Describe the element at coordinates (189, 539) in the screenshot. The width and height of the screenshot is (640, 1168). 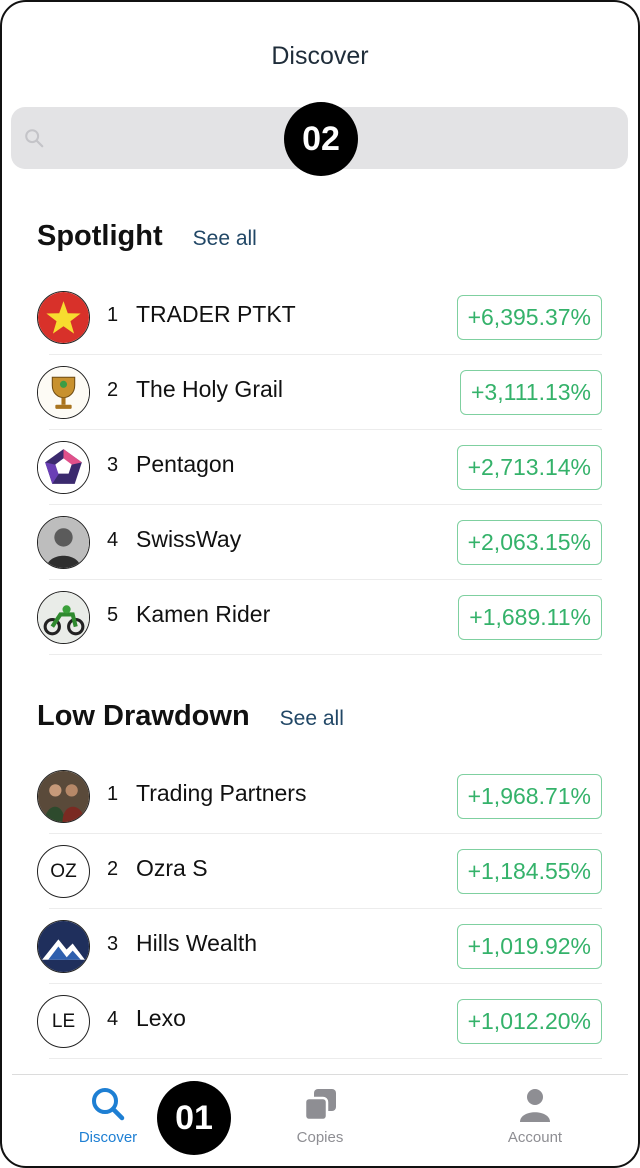
I see `trader-name: SwissWay` at that location.